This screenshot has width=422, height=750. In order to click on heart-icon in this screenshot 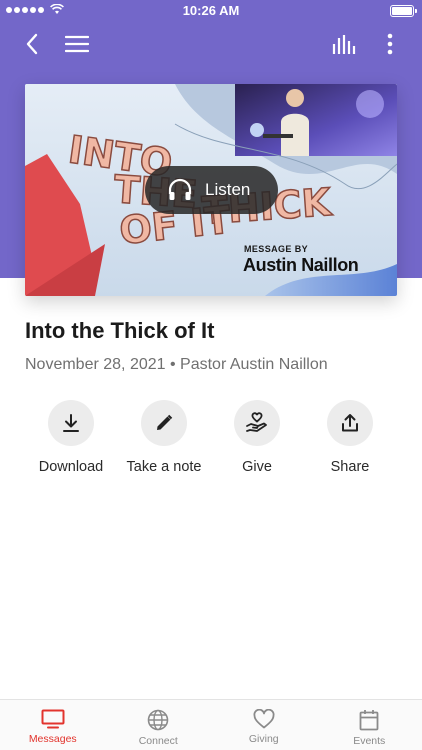, I will do `click(264, 719)`.